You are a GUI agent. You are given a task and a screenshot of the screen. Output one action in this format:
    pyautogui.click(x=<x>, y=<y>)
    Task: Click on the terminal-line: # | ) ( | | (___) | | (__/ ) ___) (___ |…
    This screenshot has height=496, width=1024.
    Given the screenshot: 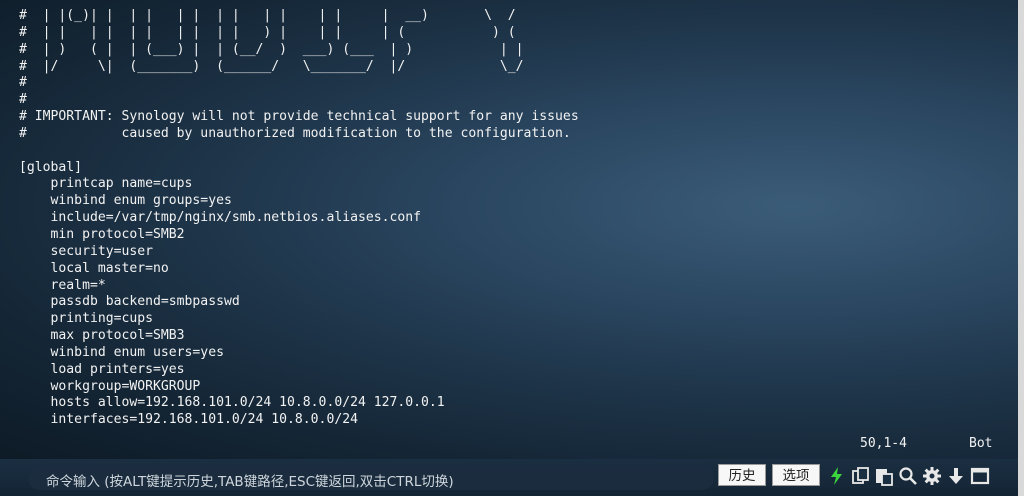 What is the action you would take?
    pyautogui.click(x=271, y=49)
    